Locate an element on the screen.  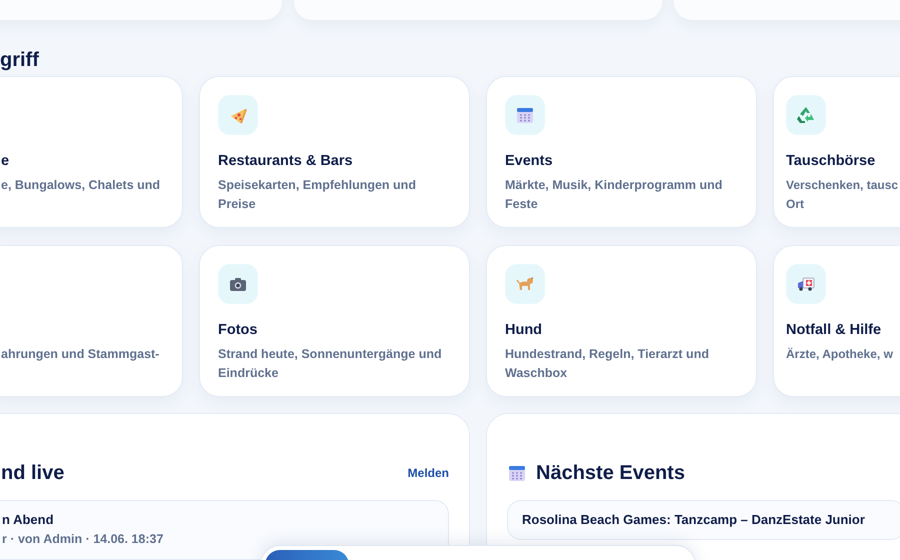
card-description: Hundestrand, Regeln, Tierarzt und is located at coordinates (607, 354).